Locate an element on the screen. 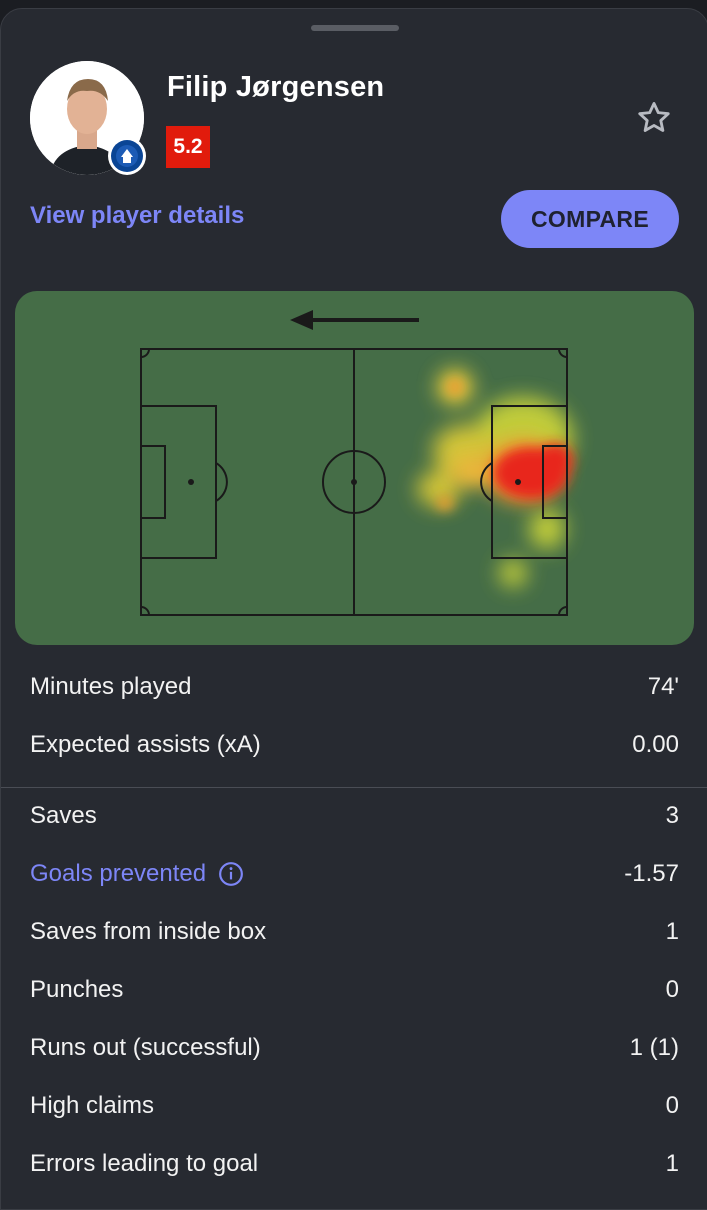  goals-prevented-link: Goals prevented is located at coordinates (137, 874).